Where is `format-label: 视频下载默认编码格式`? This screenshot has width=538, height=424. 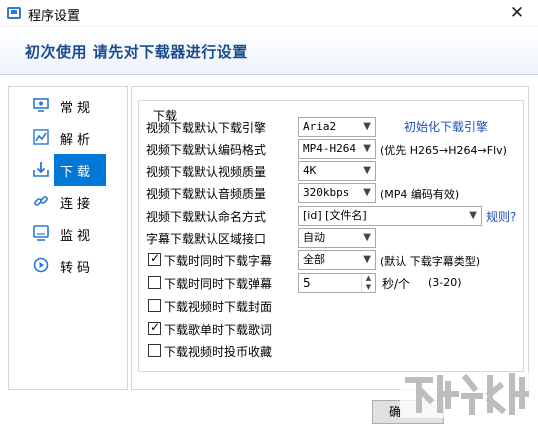
format-label: 视频下载默认编码格式 is located at coordinates (206, 150).